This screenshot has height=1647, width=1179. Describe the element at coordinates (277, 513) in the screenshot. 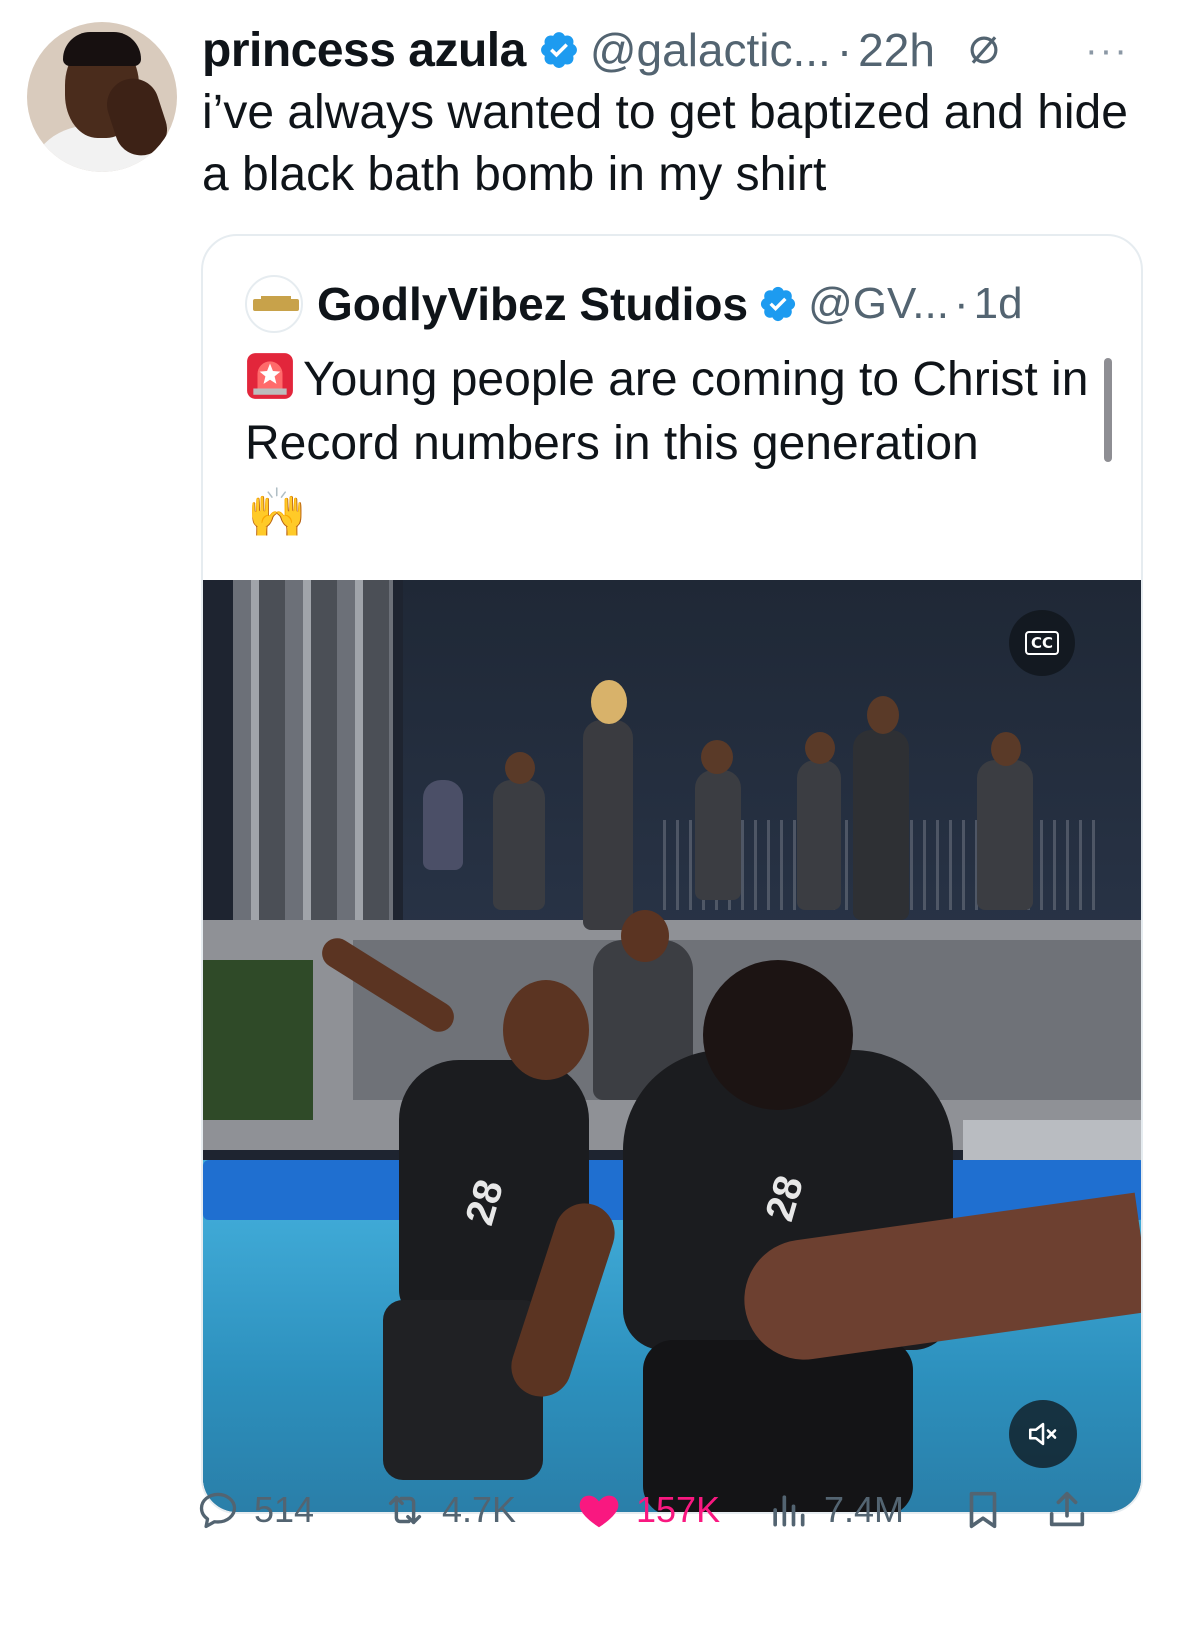

I see `raised-hands-icon: 🙌` at that location.